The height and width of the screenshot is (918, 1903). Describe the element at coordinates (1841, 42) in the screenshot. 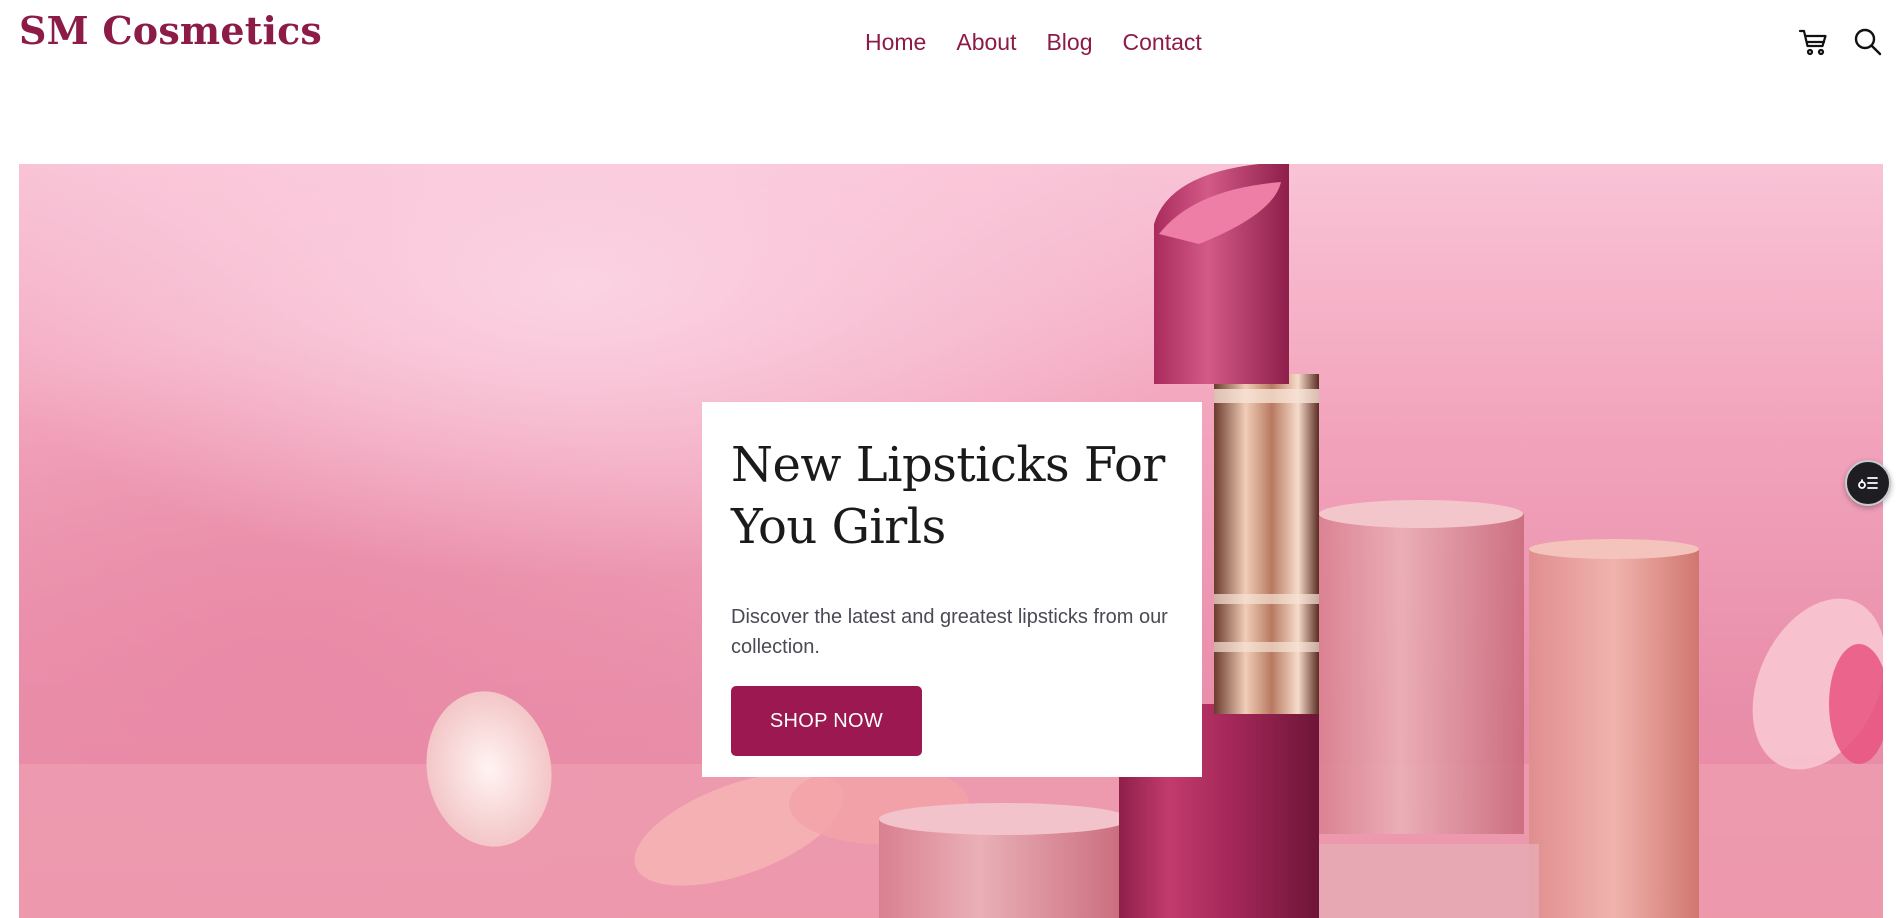

I see `header-actions` at that location.